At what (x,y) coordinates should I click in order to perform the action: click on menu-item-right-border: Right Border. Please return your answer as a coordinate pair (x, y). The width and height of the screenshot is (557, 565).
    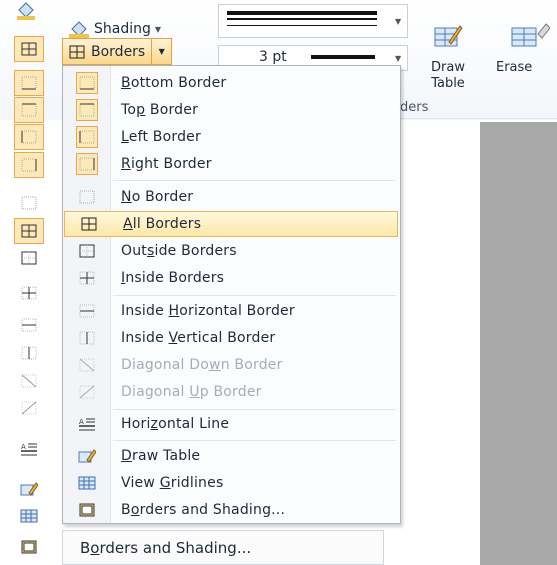
    Looking at the image, I should click on (231, 164).